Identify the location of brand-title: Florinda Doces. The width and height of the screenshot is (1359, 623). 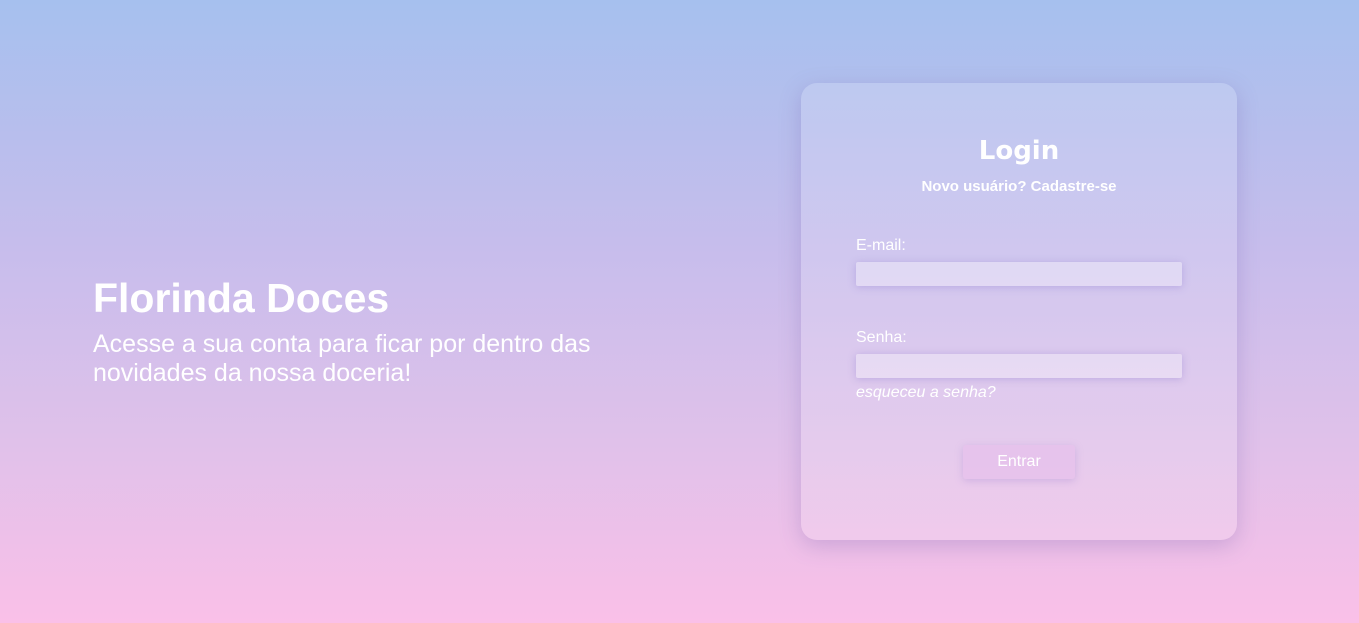
(241, 298).